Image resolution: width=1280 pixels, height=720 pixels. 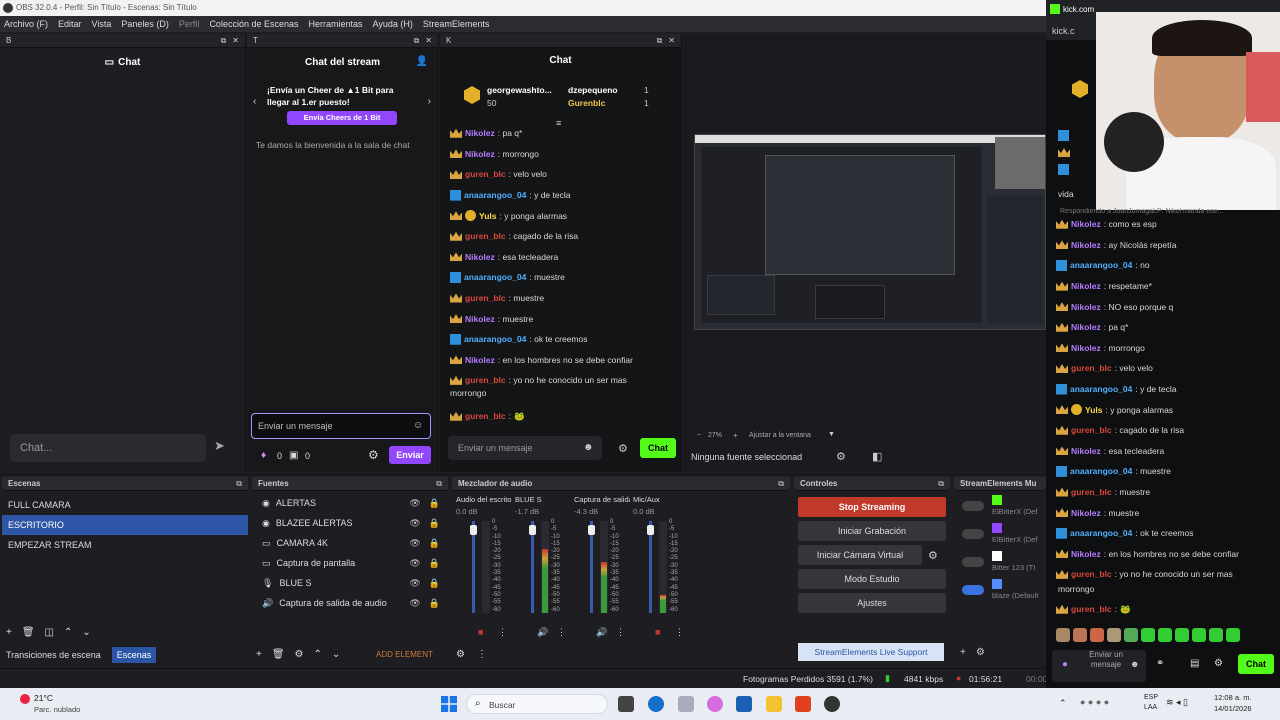 I want to click on live-support-button: StreamElements Live Support, so click(x=871, y=652).